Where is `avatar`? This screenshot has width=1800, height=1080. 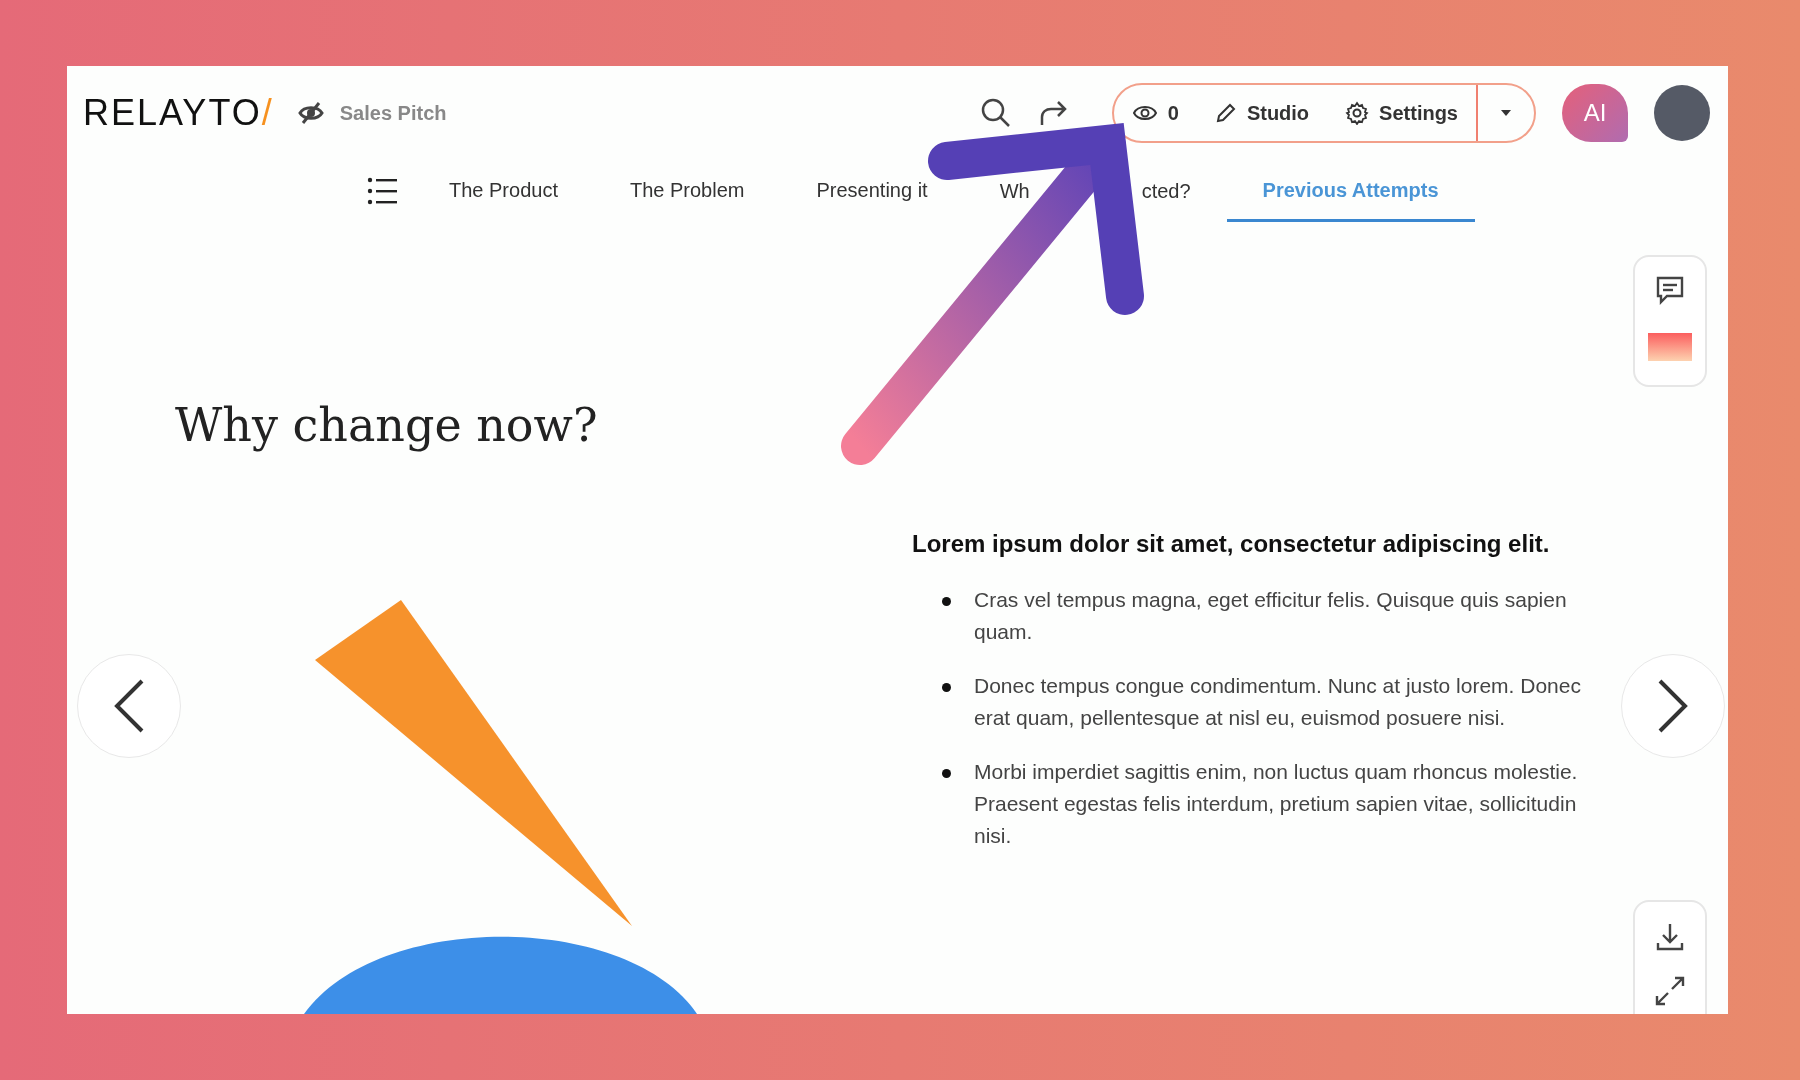
avatar is located at coordinates (1682, 113).